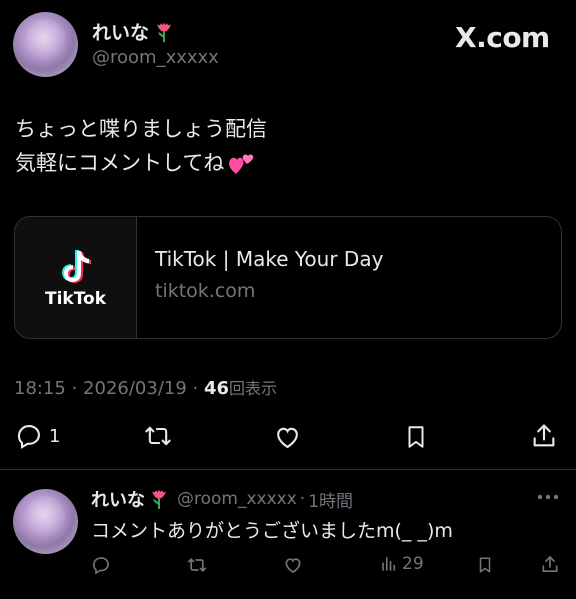  Describe the element at coordinates (135, 388) in the screenshot. I see `tweet-date: 2026/03/19` at that location.